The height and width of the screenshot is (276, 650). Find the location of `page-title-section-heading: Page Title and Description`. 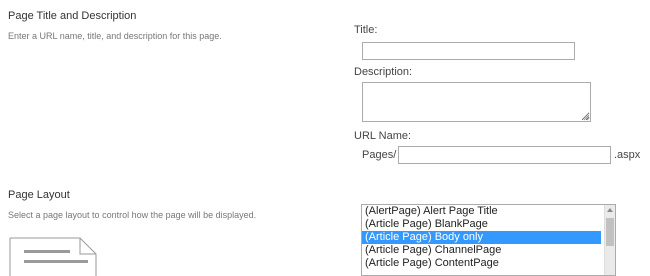

page-title-section-heading: Page Title and Description is located at coordinates (72, 16).